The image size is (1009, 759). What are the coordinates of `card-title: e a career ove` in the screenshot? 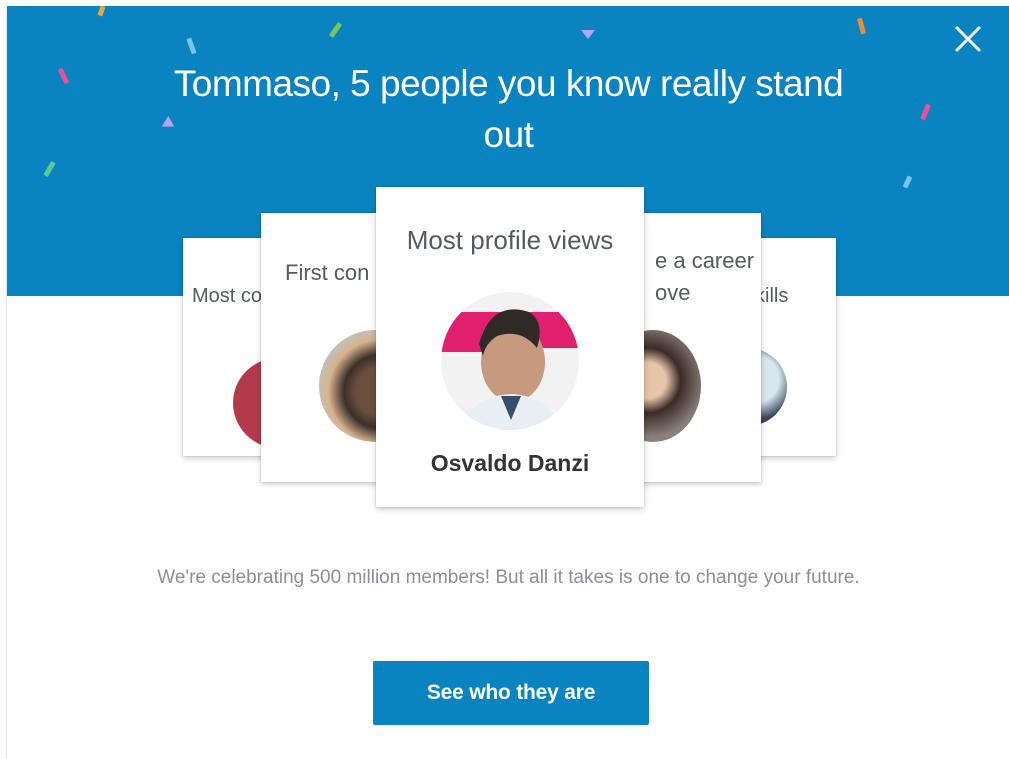 It's located at (705, 276).